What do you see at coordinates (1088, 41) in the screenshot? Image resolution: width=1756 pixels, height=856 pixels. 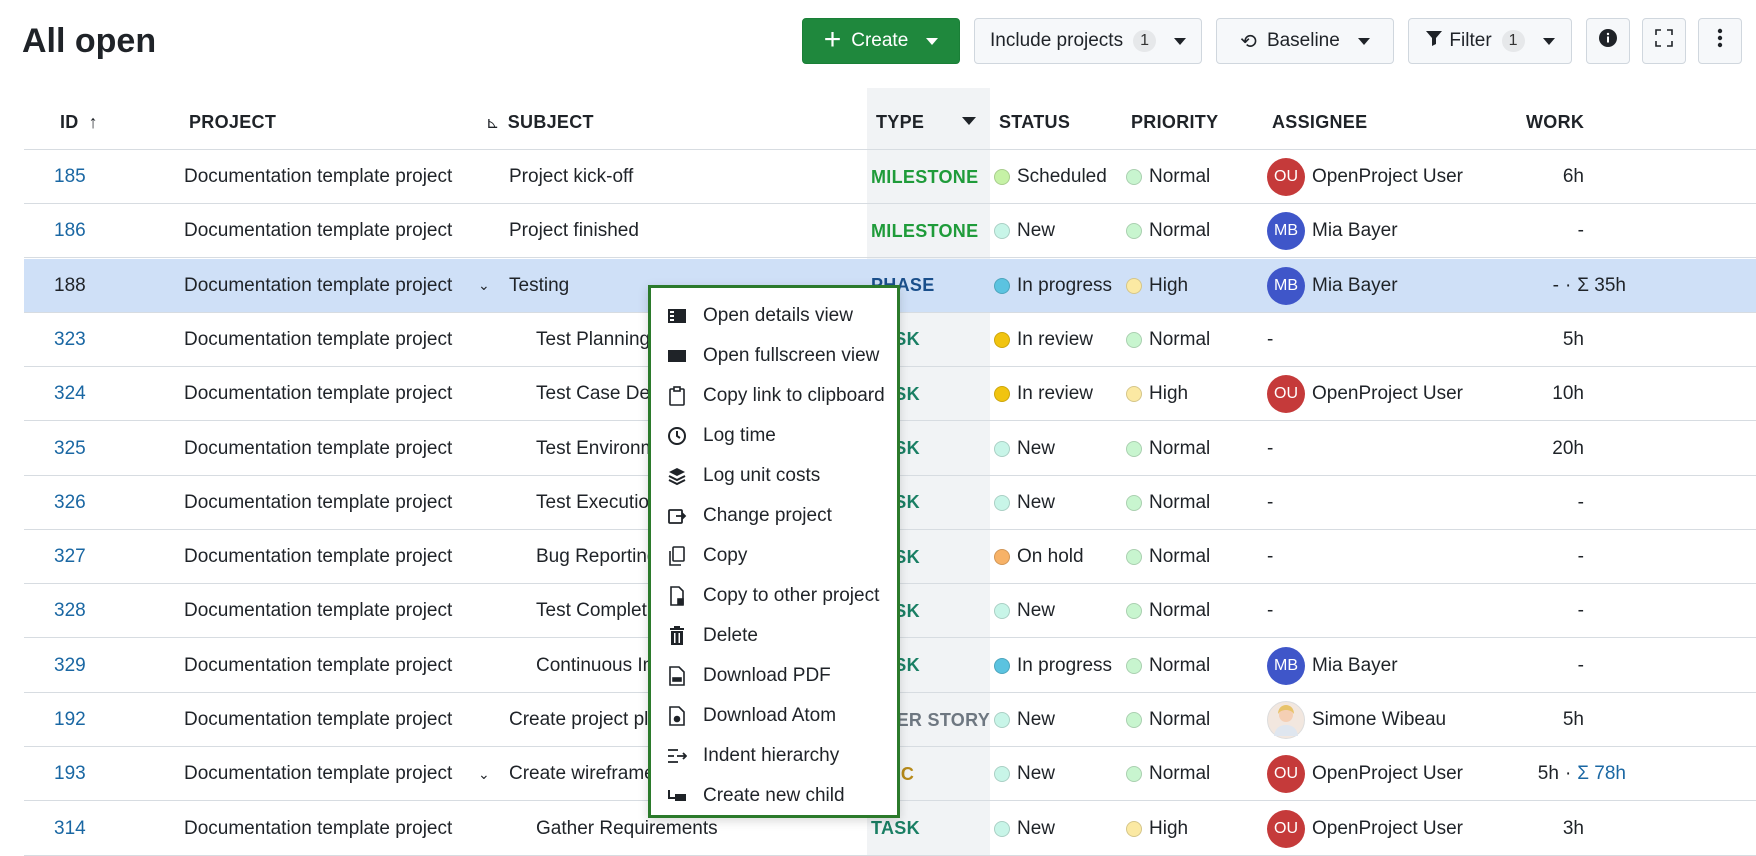 I see `include-projects-button: Include projects 1` at bounding box center [1088, 41].